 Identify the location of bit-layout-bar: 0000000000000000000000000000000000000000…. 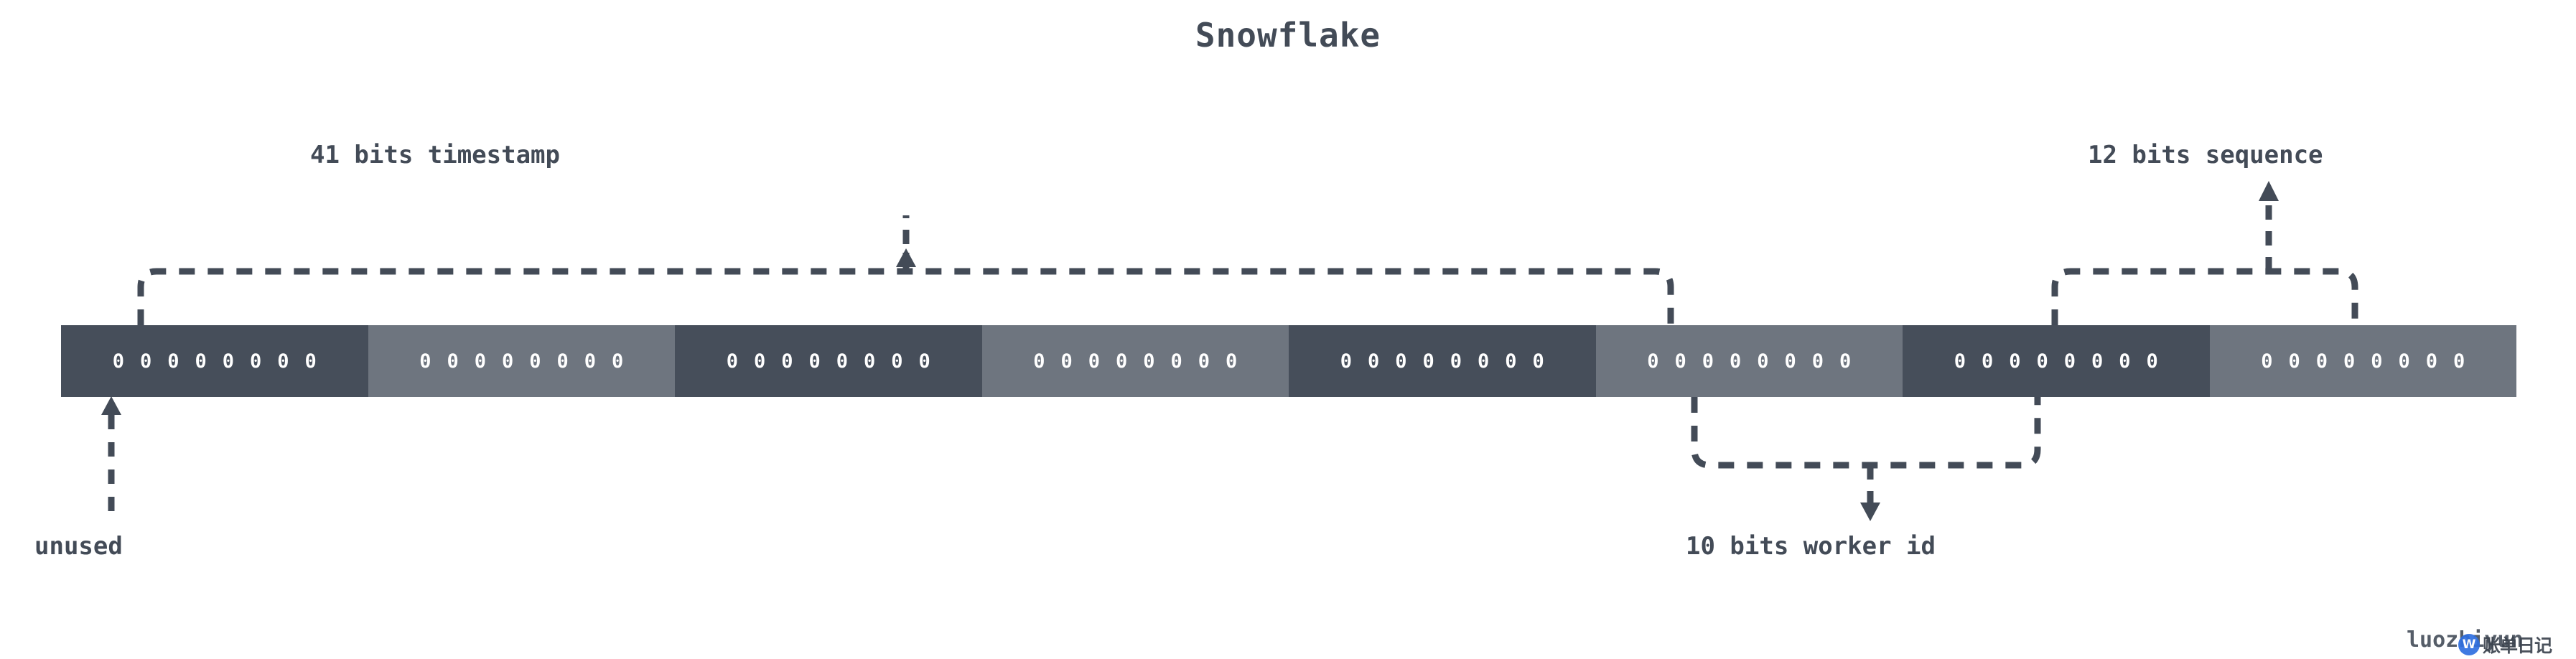
(1288, 361).